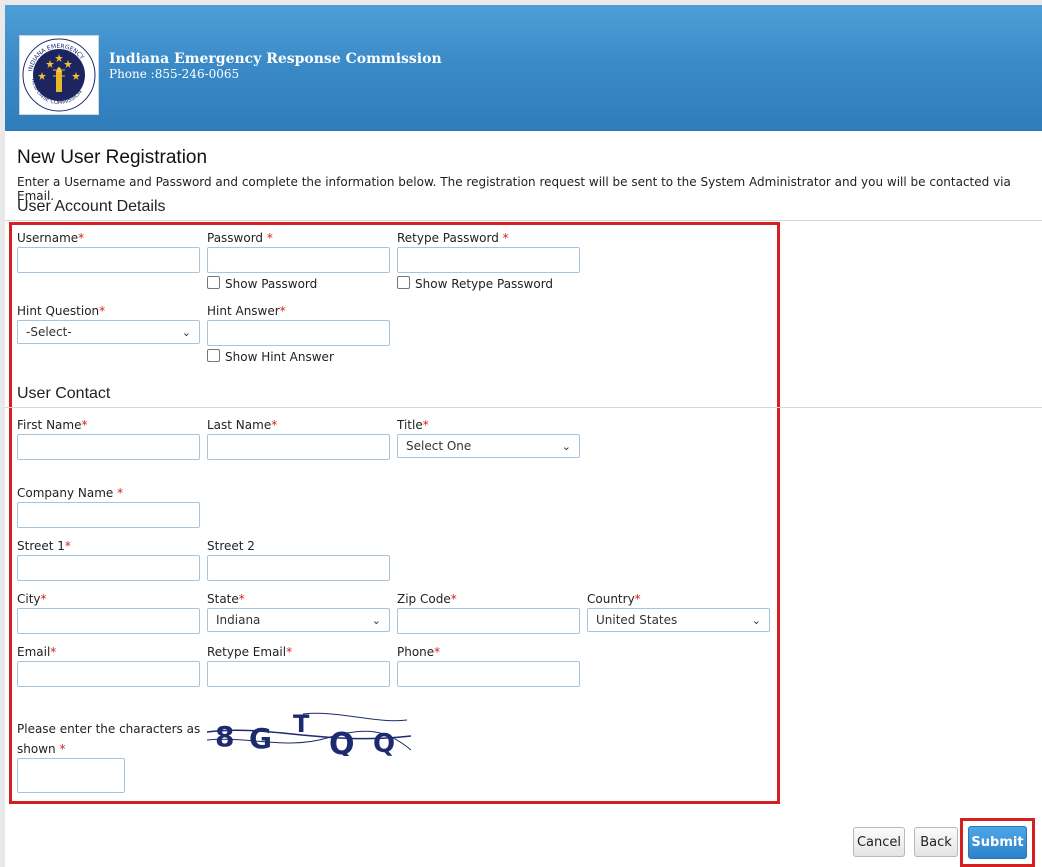  Describe the element at coordinates (614, 599) in the screenshot. I see `country-label: Country*` at that location.